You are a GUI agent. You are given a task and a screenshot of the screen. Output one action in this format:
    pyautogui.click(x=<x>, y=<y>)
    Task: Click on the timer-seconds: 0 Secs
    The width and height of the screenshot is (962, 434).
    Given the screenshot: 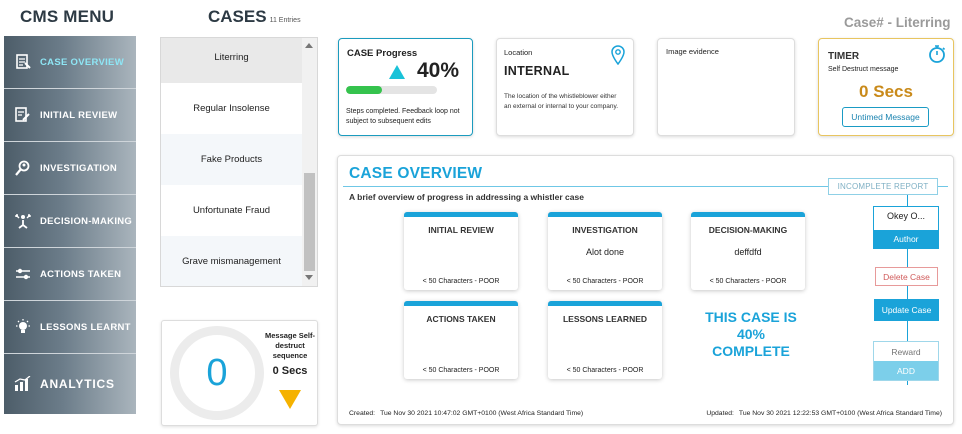 What is the action you would take?
    pyautogui.click(x=886, y=91)
    